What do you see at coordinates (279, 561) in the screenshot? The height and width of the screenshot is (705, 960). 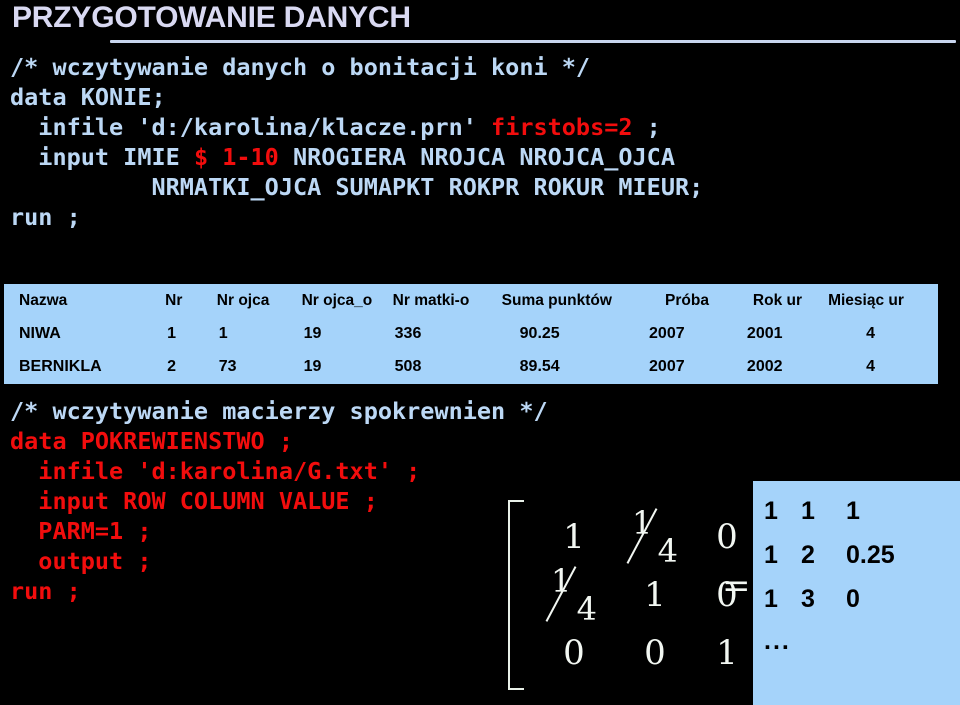 I see `code-line: output ;` at bounding box center [279, 561].